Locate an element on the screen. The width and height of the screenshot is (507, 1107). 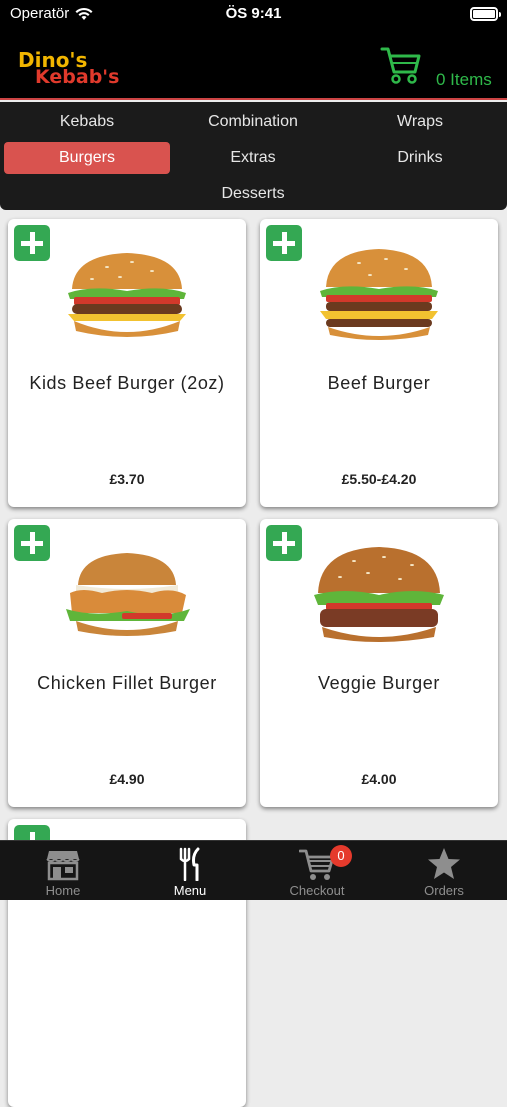
fork-knife-icon is located at coordinates (189, 864).